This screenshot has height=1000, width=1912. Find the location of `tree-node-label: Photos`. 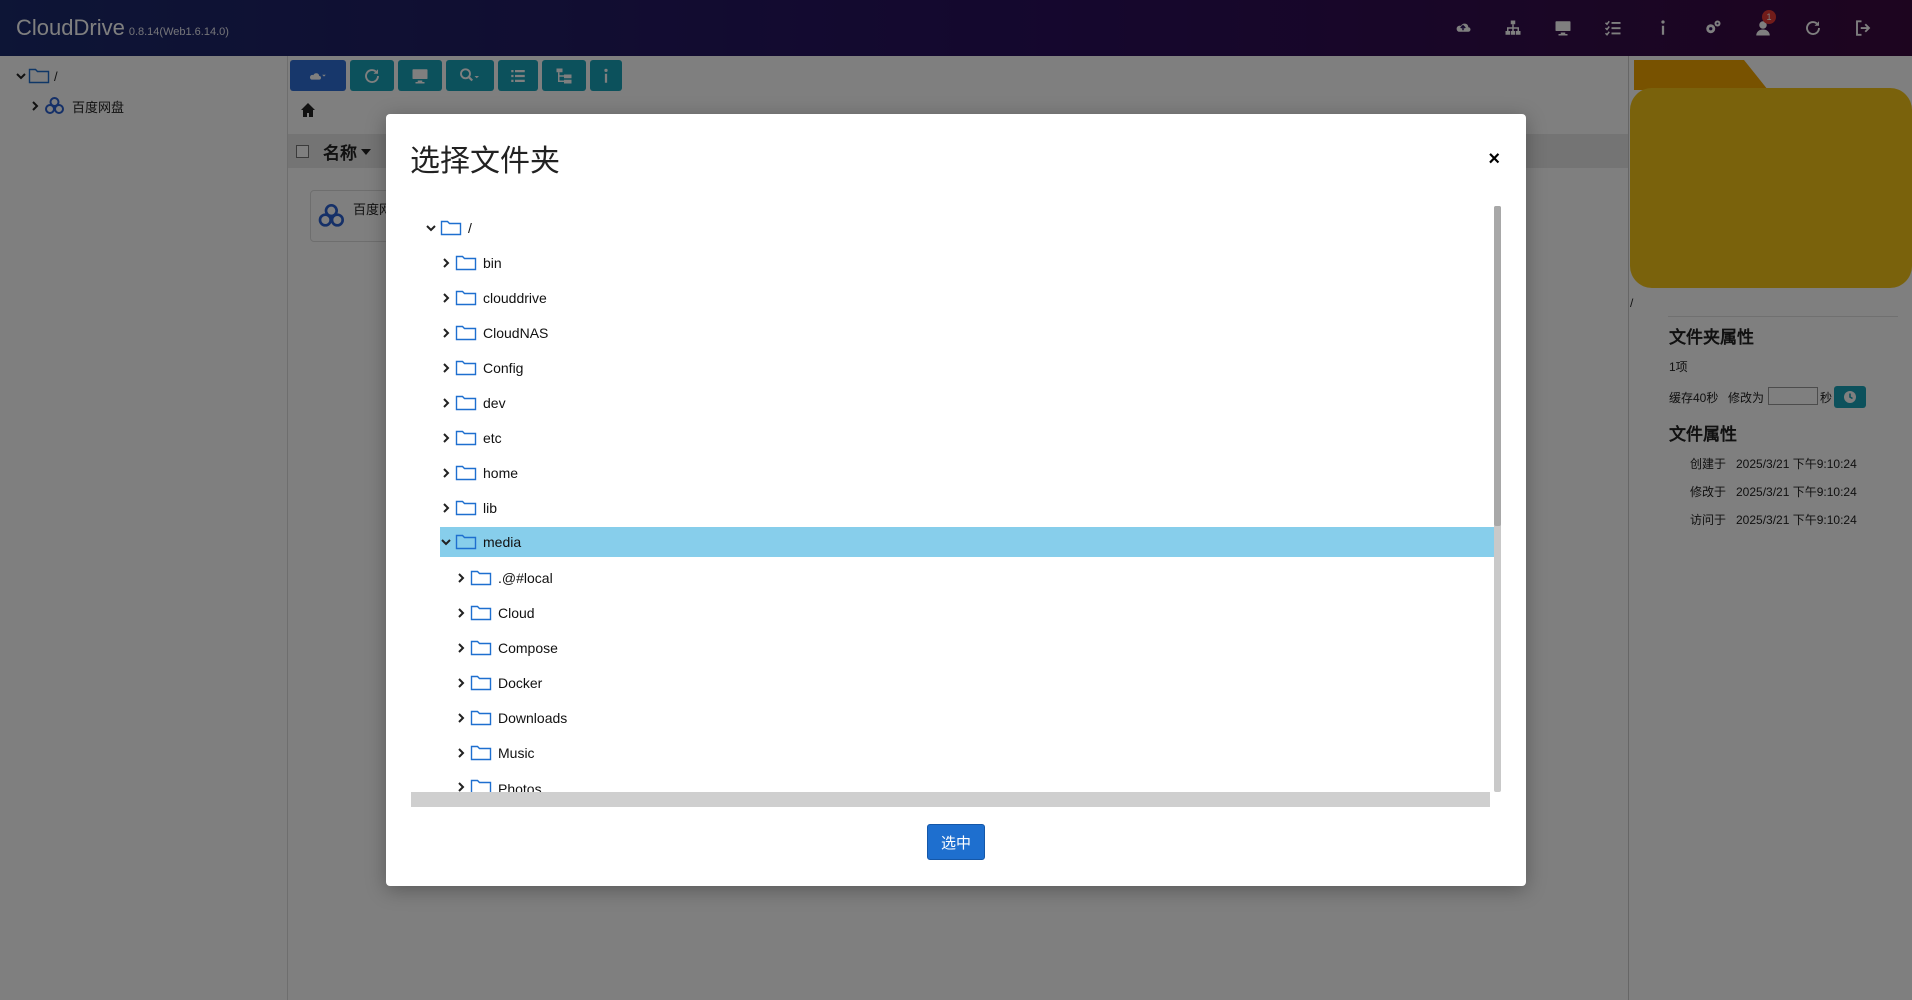

tree-node-label: Photos is located at coordinates (520, 786).